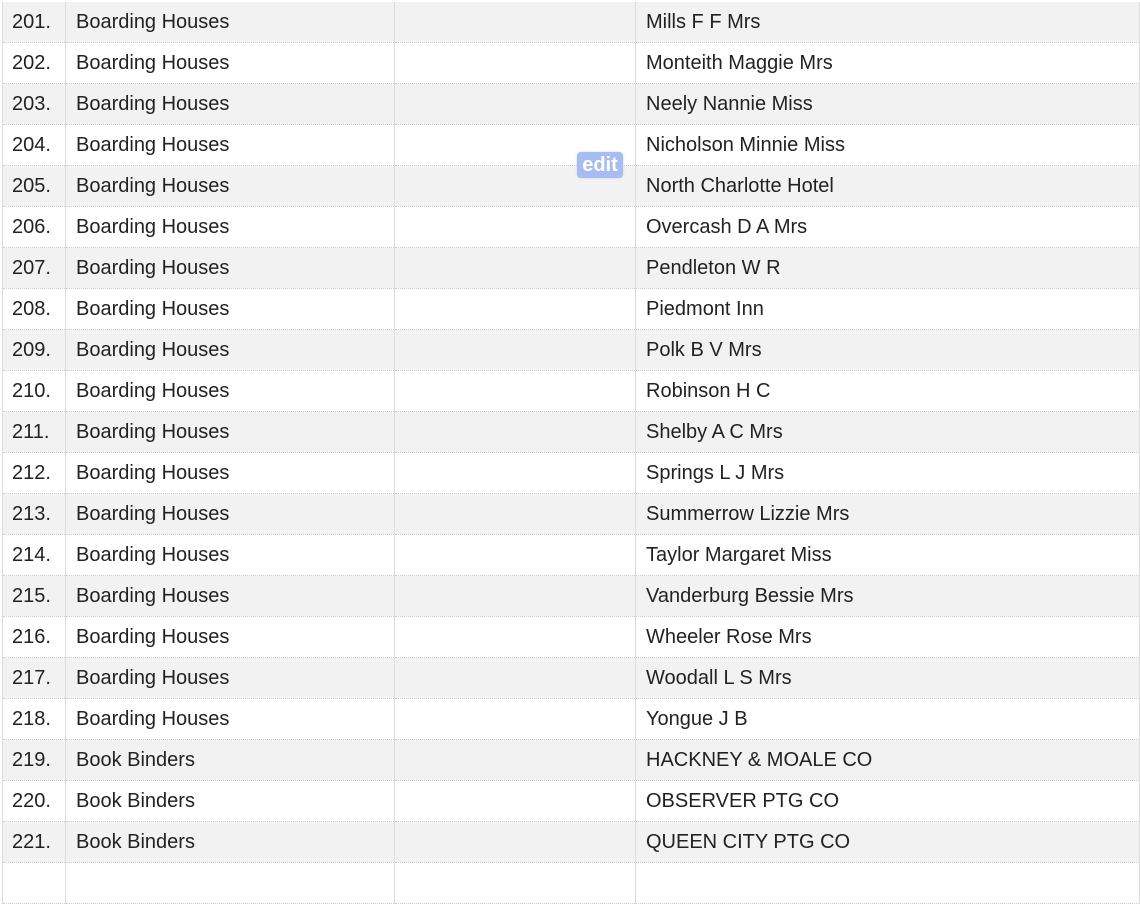 This screenshot has height=904, width=1140. What do you see at coordinates (571, 514) in the screenshot?
I see `table-row: 213. Boarding Houses Summerrow Lizzie Mrs` at bounding box center [571, 514].